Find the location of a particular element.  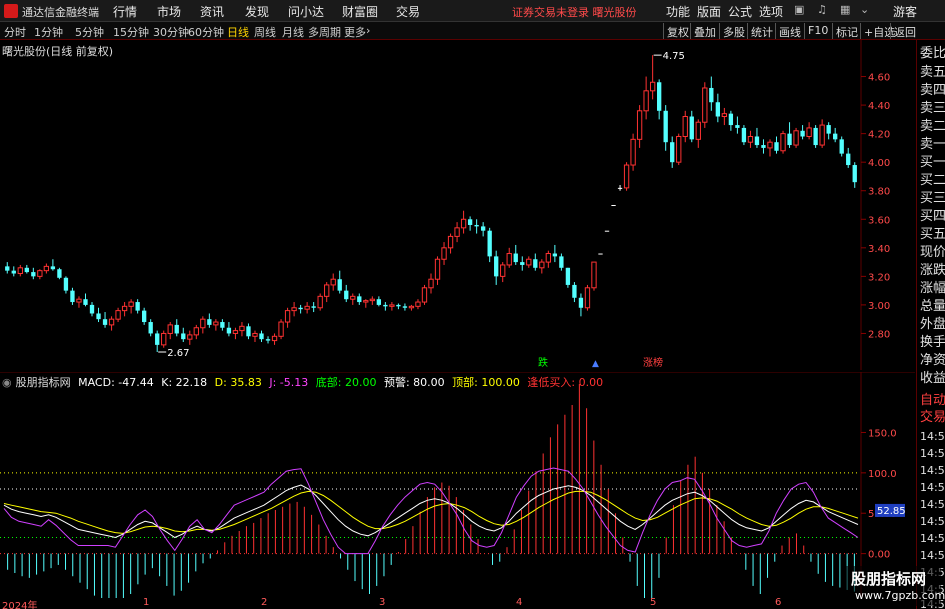

period-weekly: 周线 is located at coordinates (265, 32).